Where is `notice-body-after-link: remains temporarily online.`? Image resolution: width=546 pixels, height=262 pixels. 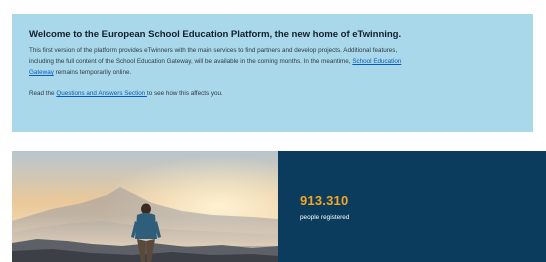 notice-body-after-link: remains temporarily online. is located at coordinates (92, 72).